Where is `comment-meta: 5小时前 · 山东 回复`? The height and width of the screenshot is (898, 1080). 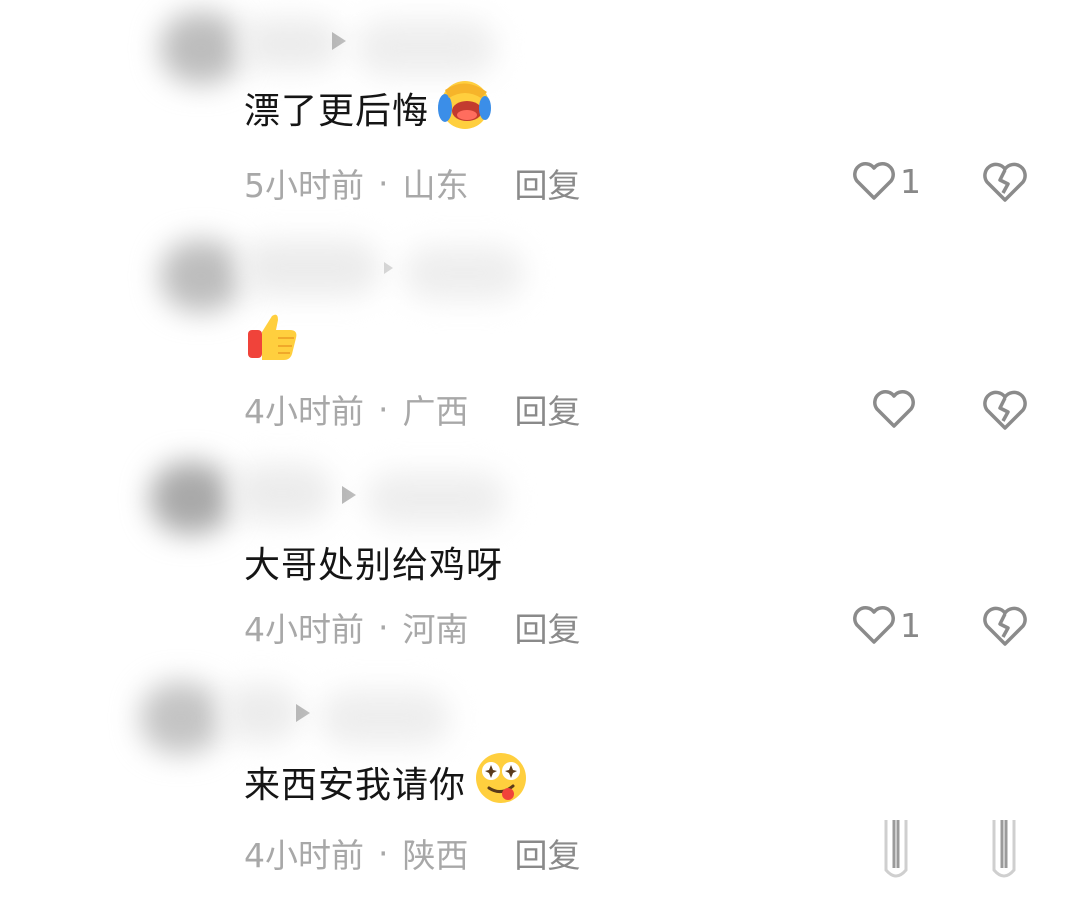
comment-meta: 5小时前 · 山东 回复 is located at coordinates (412, 183).